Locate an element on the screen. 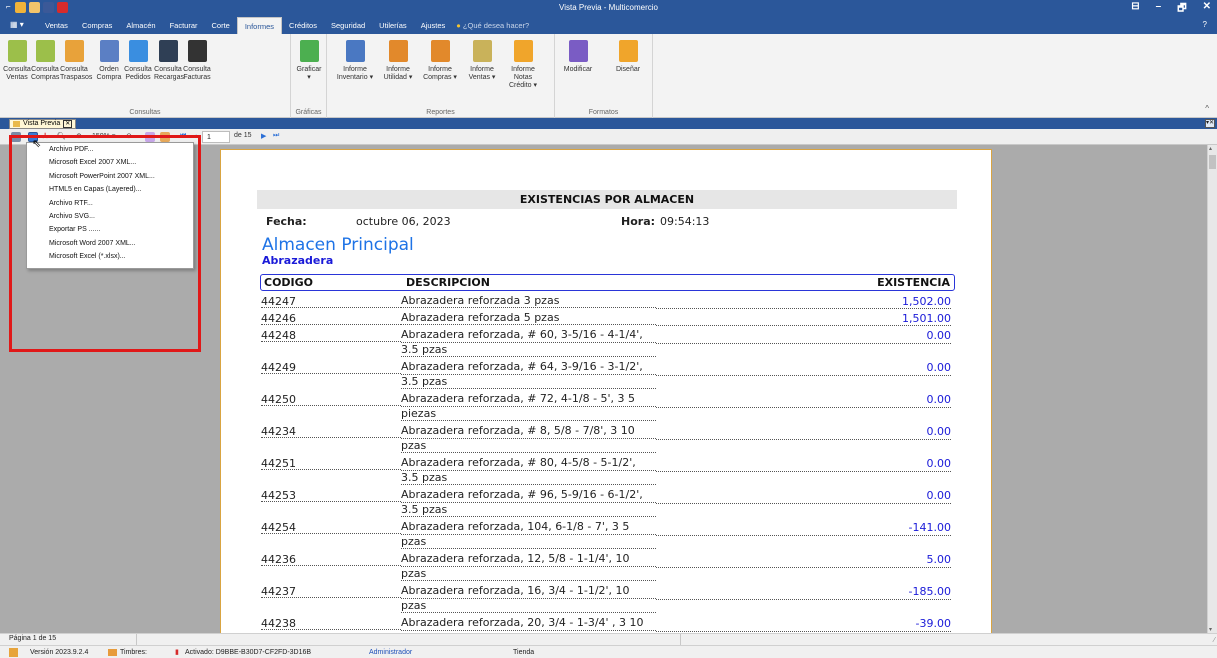 The image size is (1217, 658). ribbon-button-sublabel: Facturas is located at coordinates (197, 77).